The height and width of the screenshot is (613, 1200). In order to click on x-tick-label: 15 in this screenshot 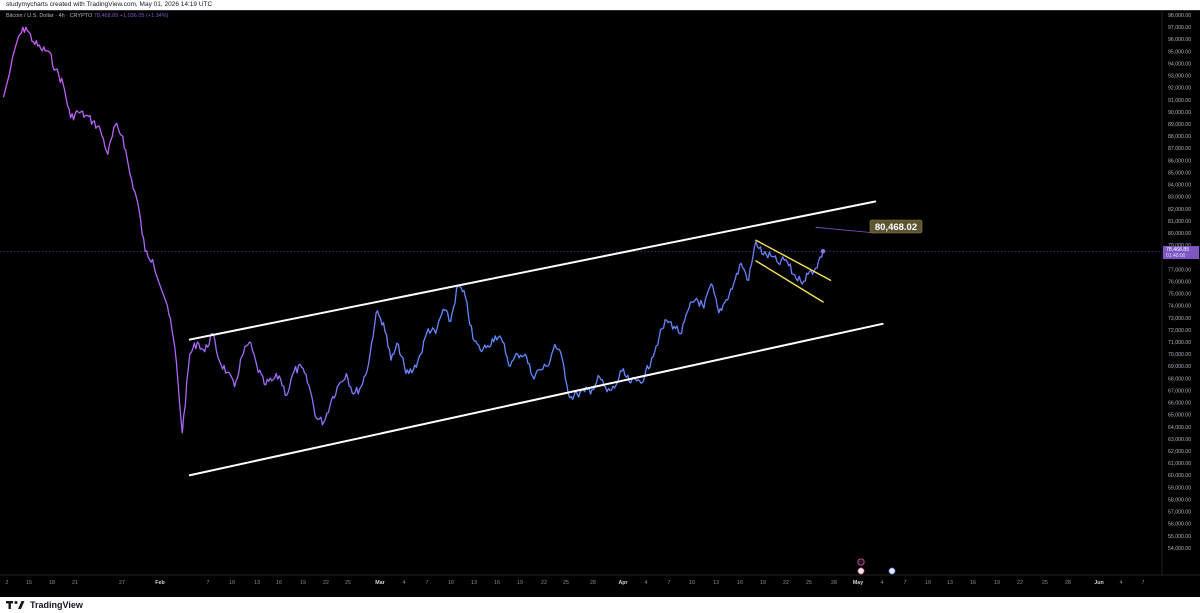, I will do `click(29, 583)`.